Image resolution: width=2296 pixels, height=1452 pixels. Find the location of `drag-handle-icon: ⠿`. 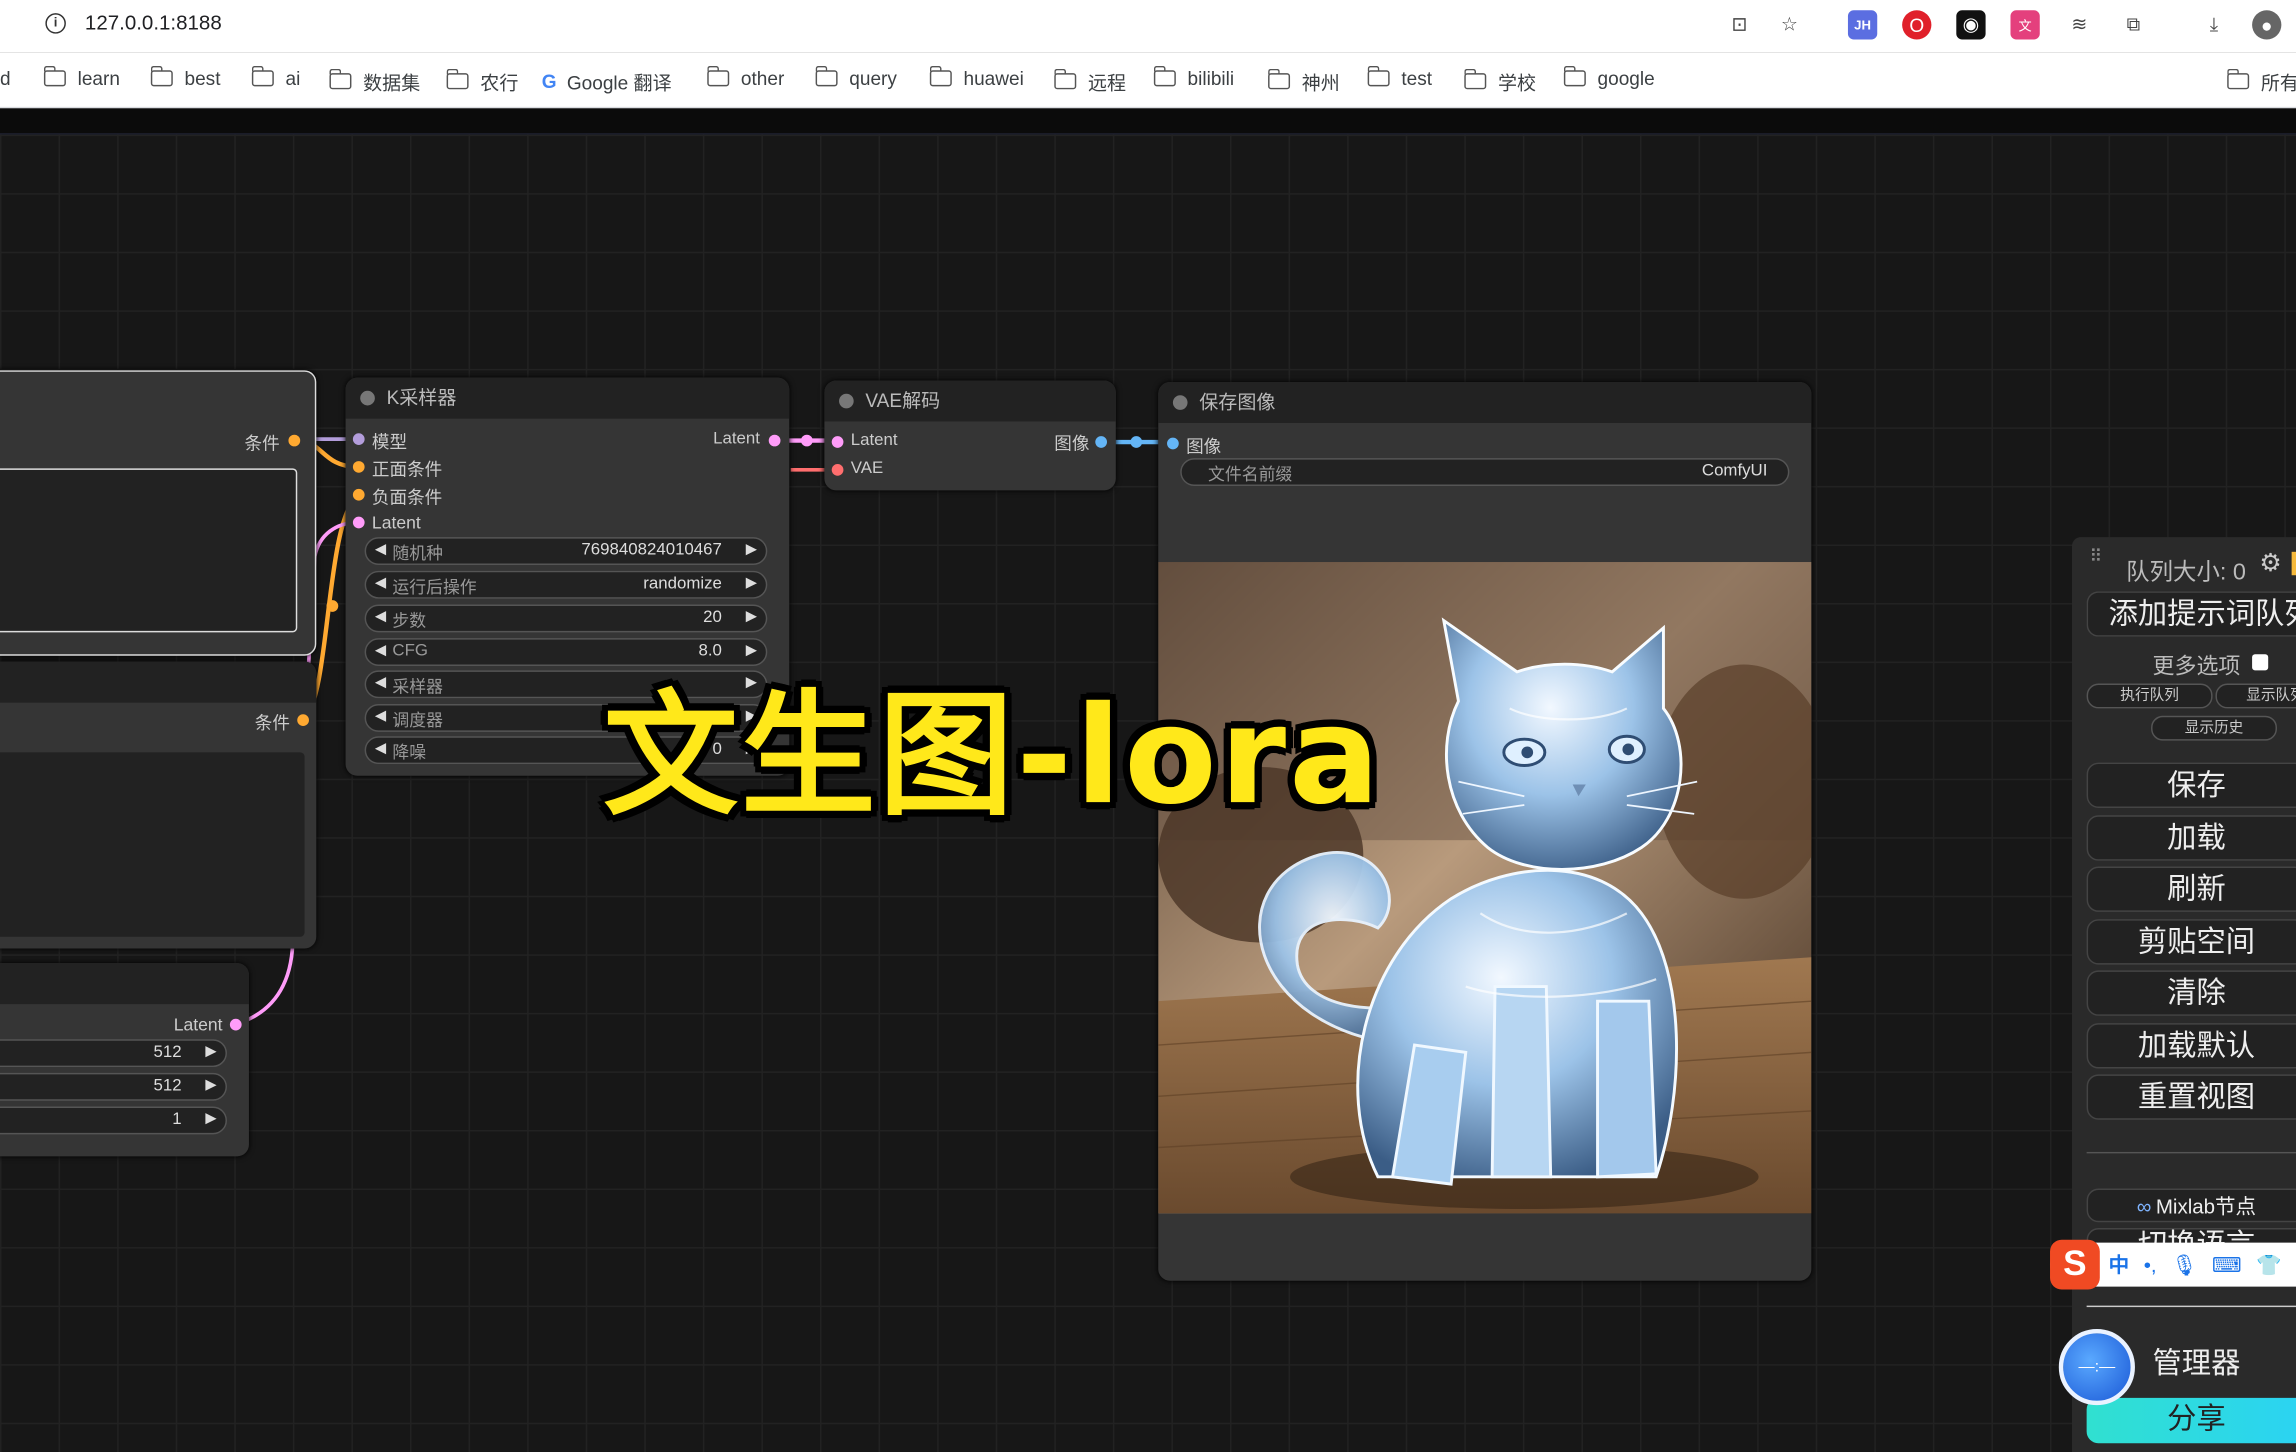

drag-handle-icon: ⠿ is located at coordinates (2096, 556).